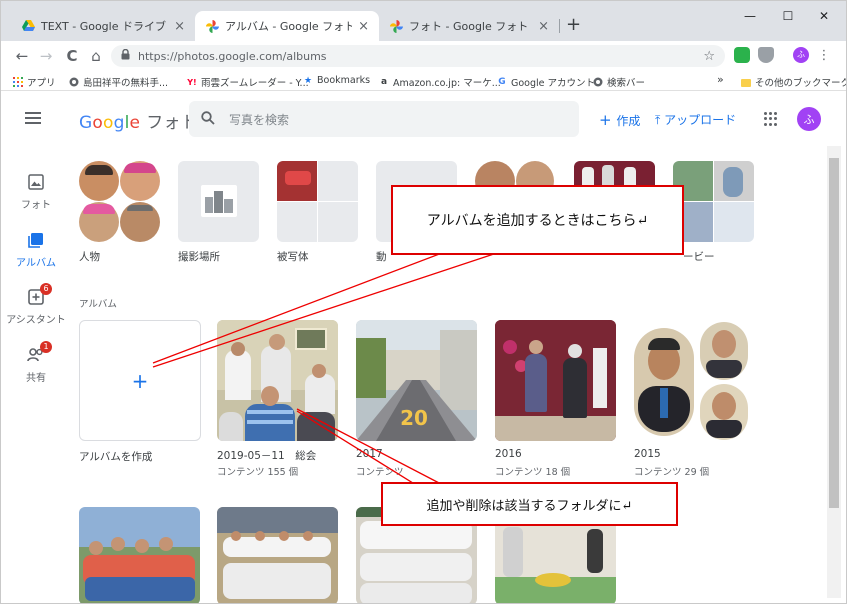 This screenshot has height=604, width=847. I want to click on url-text: https://photos.google.com/albums, so click(232, 56).